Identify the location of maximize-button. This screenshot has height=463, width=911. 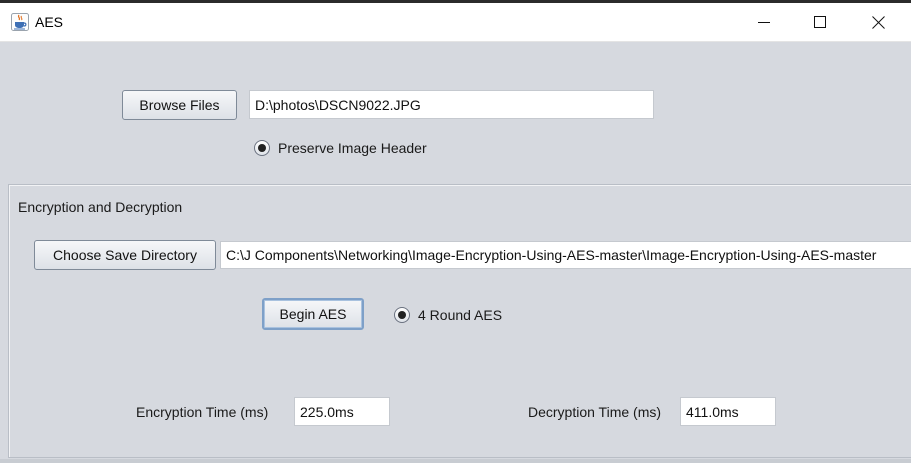
(820, 22).